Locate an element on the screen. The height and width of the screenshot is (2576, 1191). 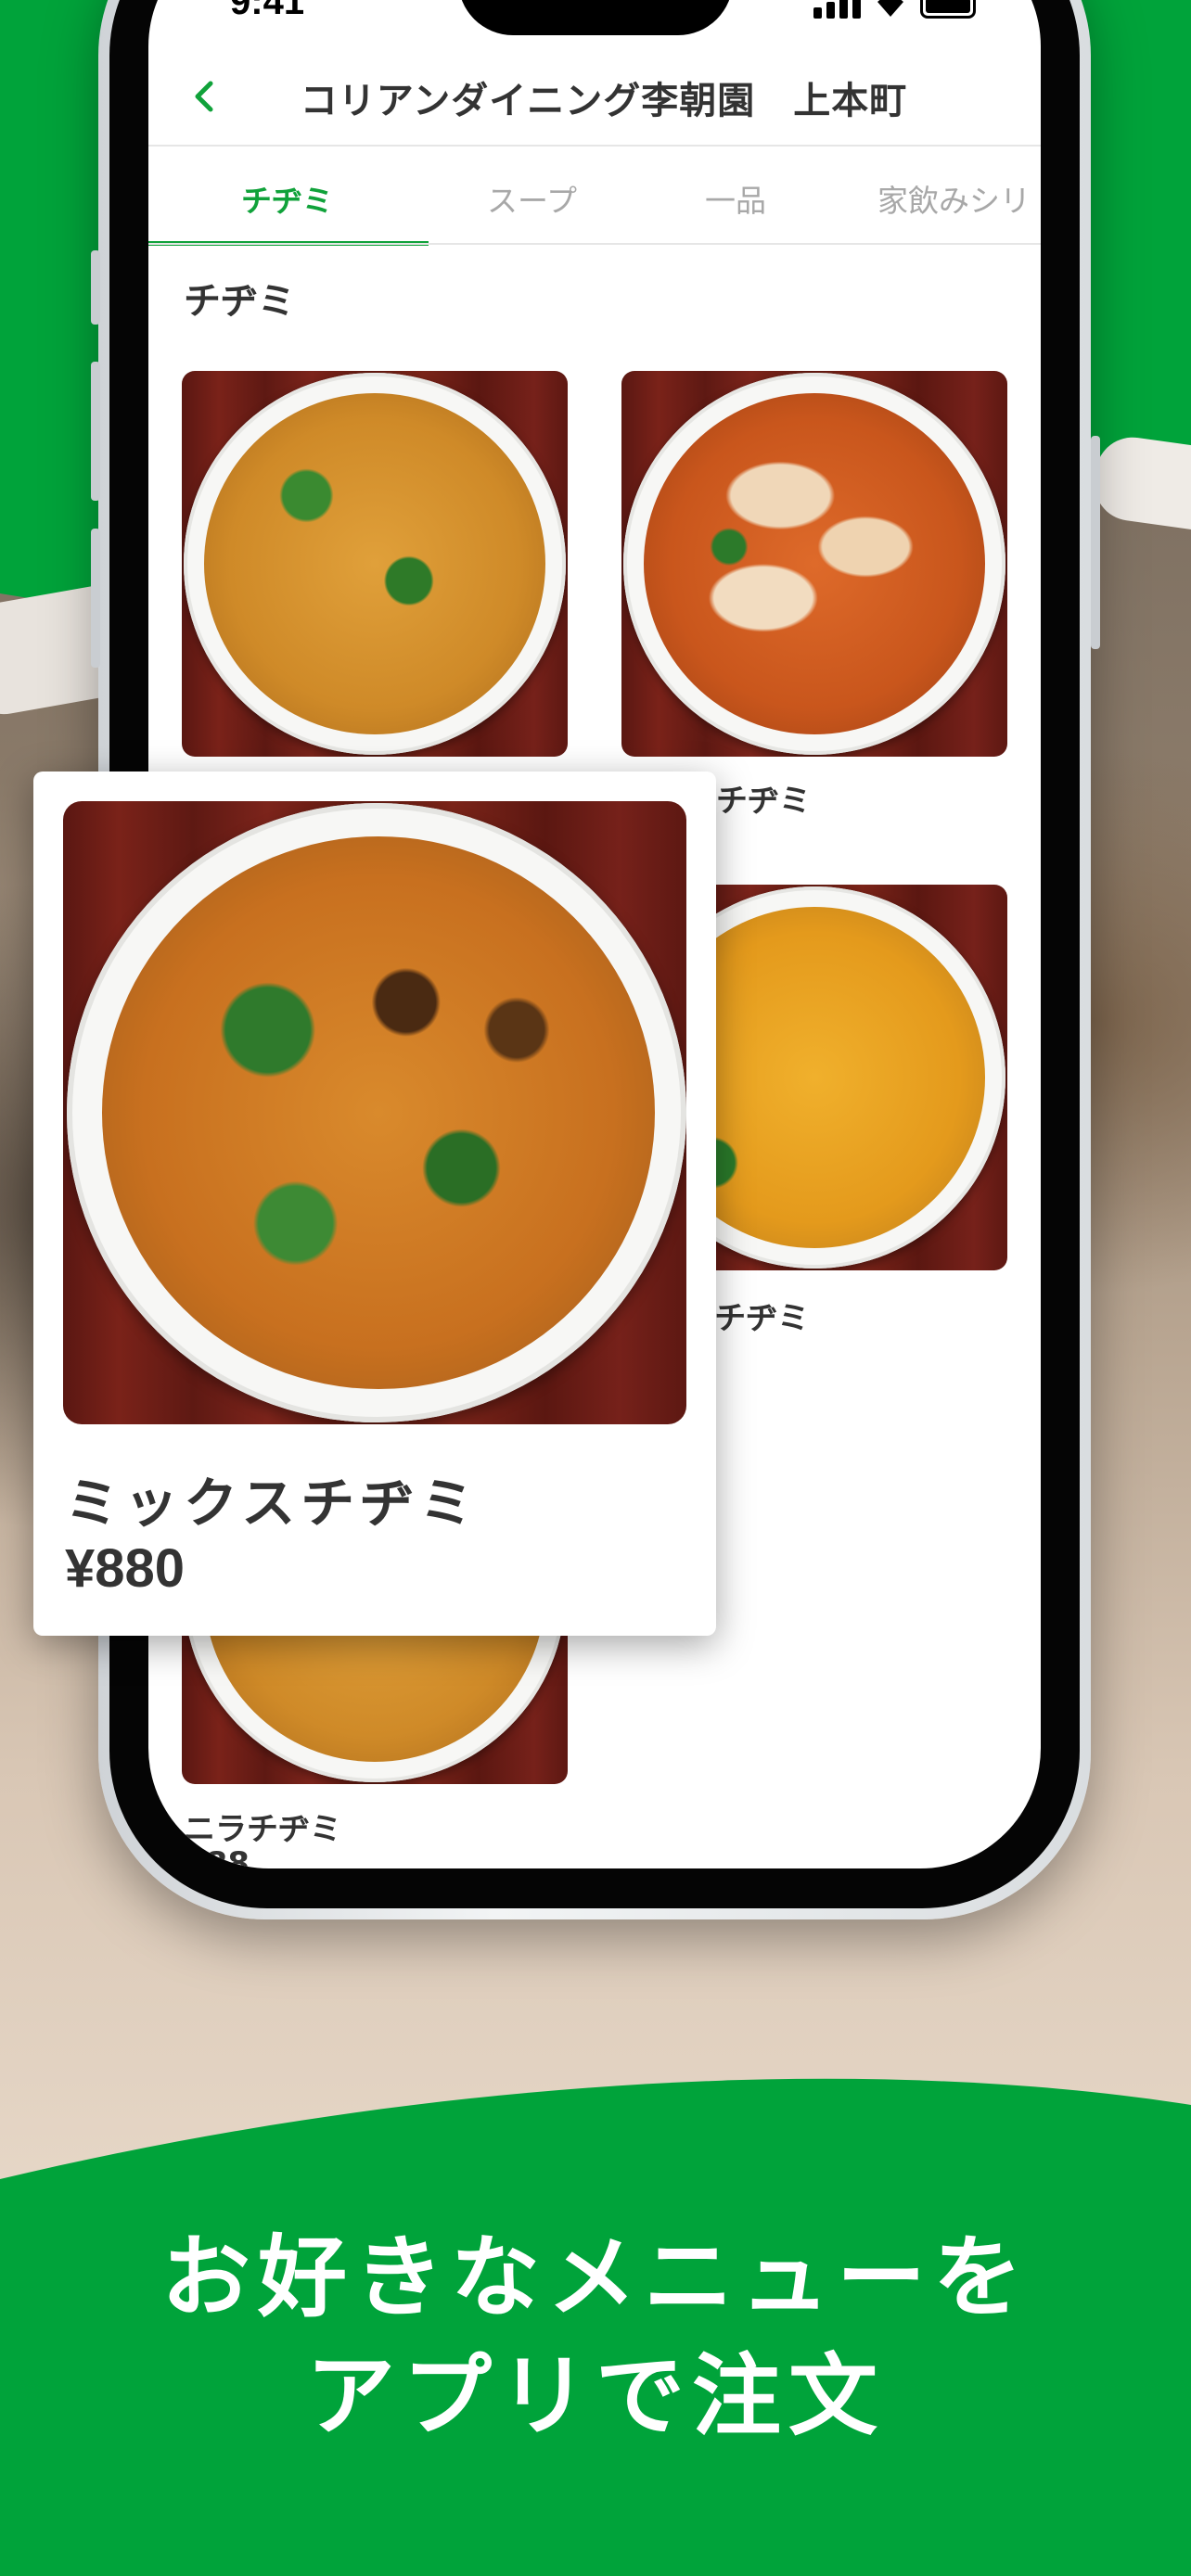
dynamic-island is located at coordinates (595, 17).